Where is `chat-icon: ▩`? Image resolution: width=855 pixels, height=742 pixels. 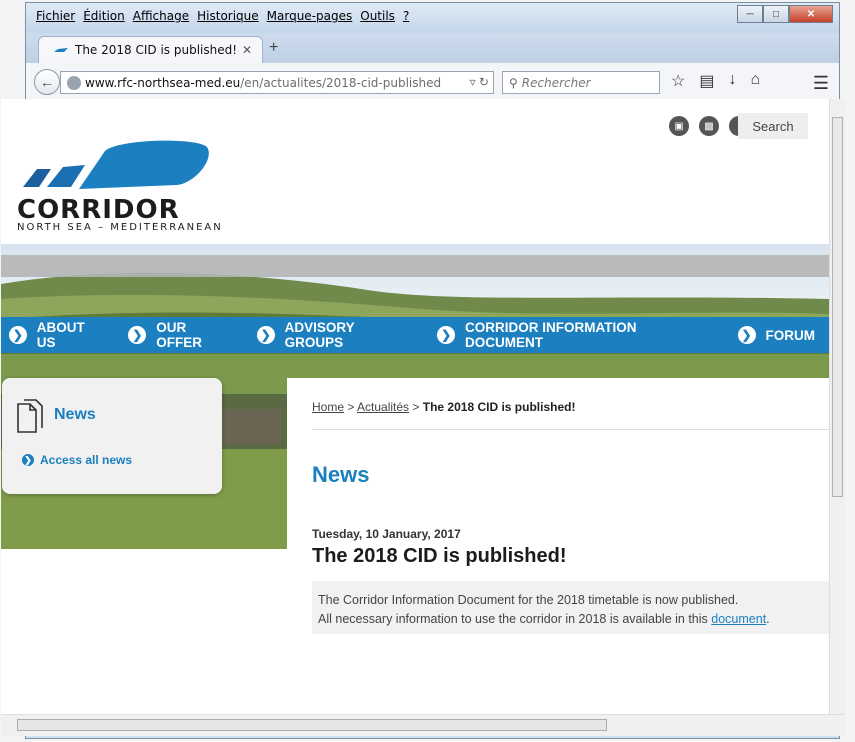
chat-icon: ▩ is located at coordinates (709, 126).